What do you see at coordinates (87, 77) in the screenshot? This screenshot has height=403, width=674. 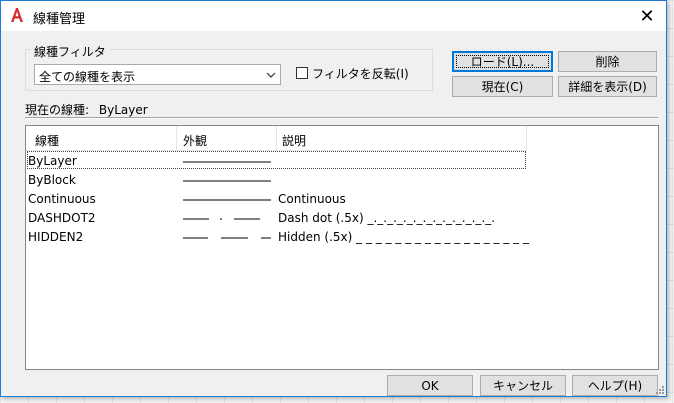 I see `linetype-filter-value: 全ての線種を表示` at bounding box center [87, 77].